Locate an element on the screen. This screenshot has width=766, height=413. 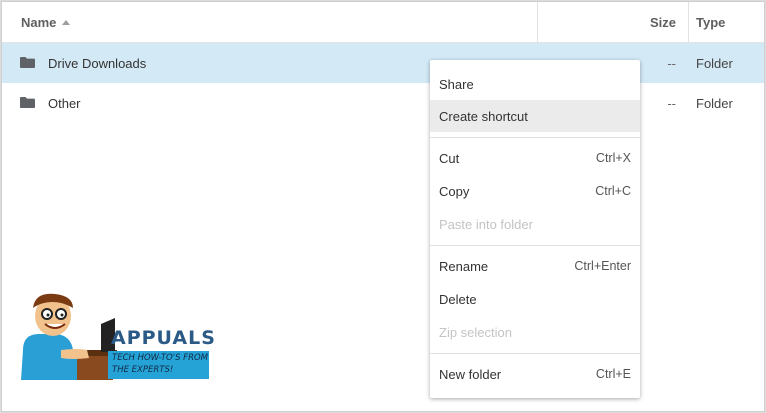
menu-item-shortcut: Ctrl+E is located at coordinates (613, 374).